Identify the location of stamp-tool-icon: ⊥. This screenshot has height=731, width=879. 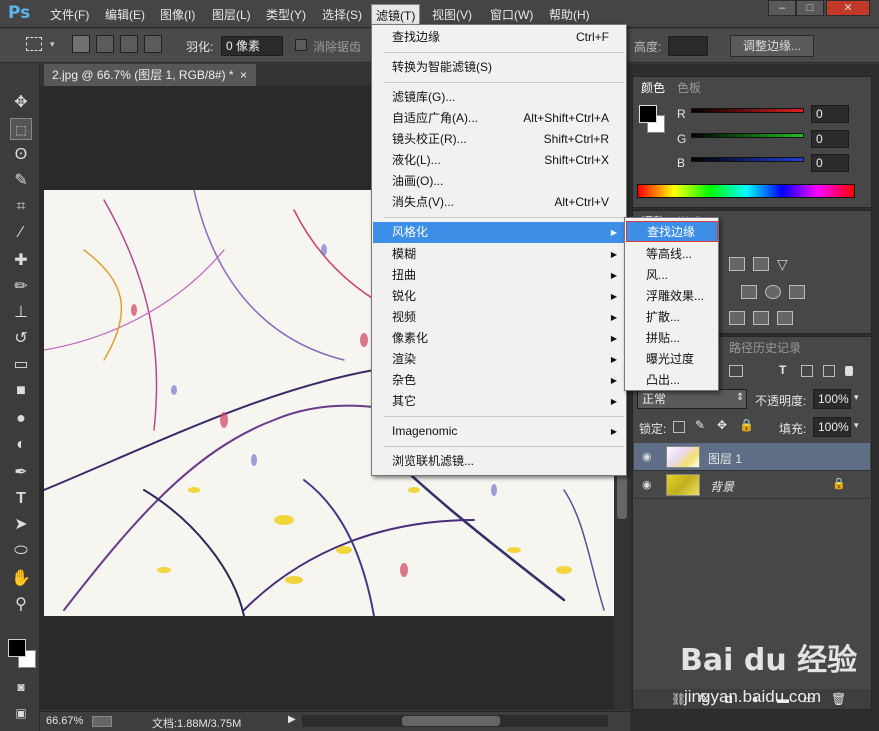
(21, 313).